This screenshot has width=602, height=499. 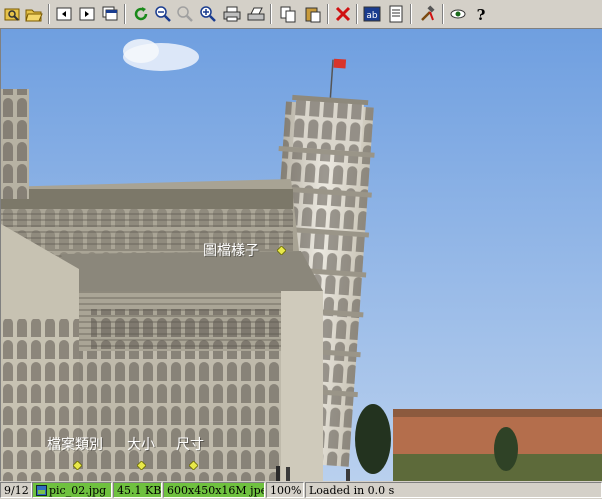 What do you see at coordinates (453, 490) in the screenshot?
I see `status-load-time: Loaded in 0.0 s` at bounding box center [453, 490].